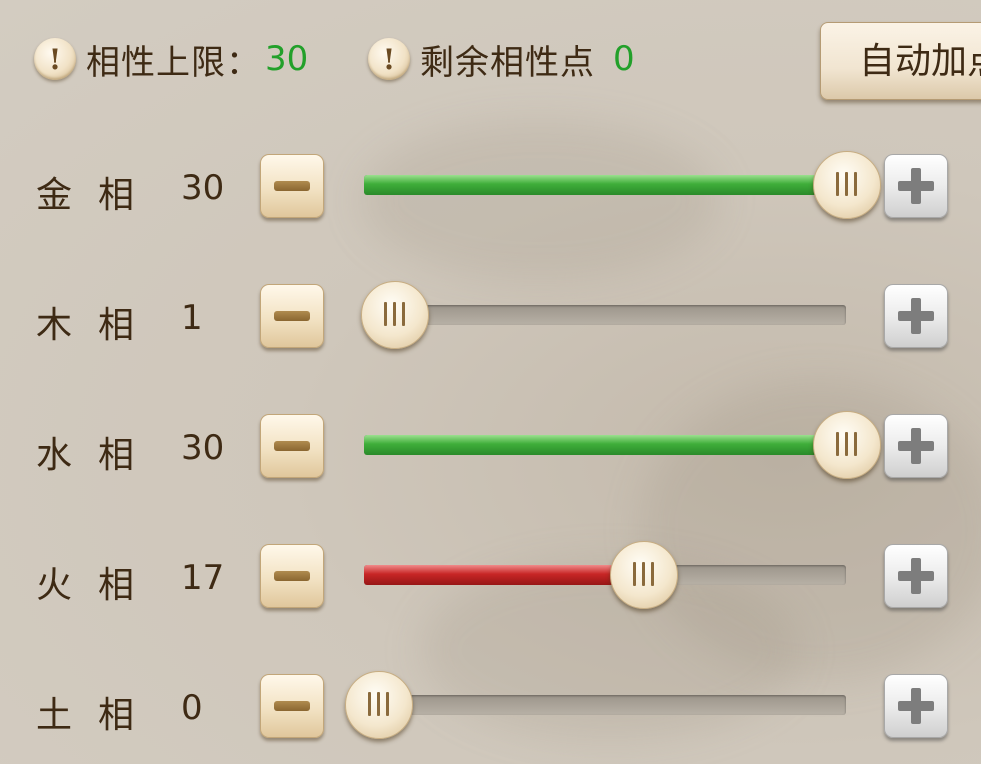 This screenshot has width=981, height=764. Describe the element at coordinates (98, 325) in the screenshot. I see `attribute-label: 木相` at that location.